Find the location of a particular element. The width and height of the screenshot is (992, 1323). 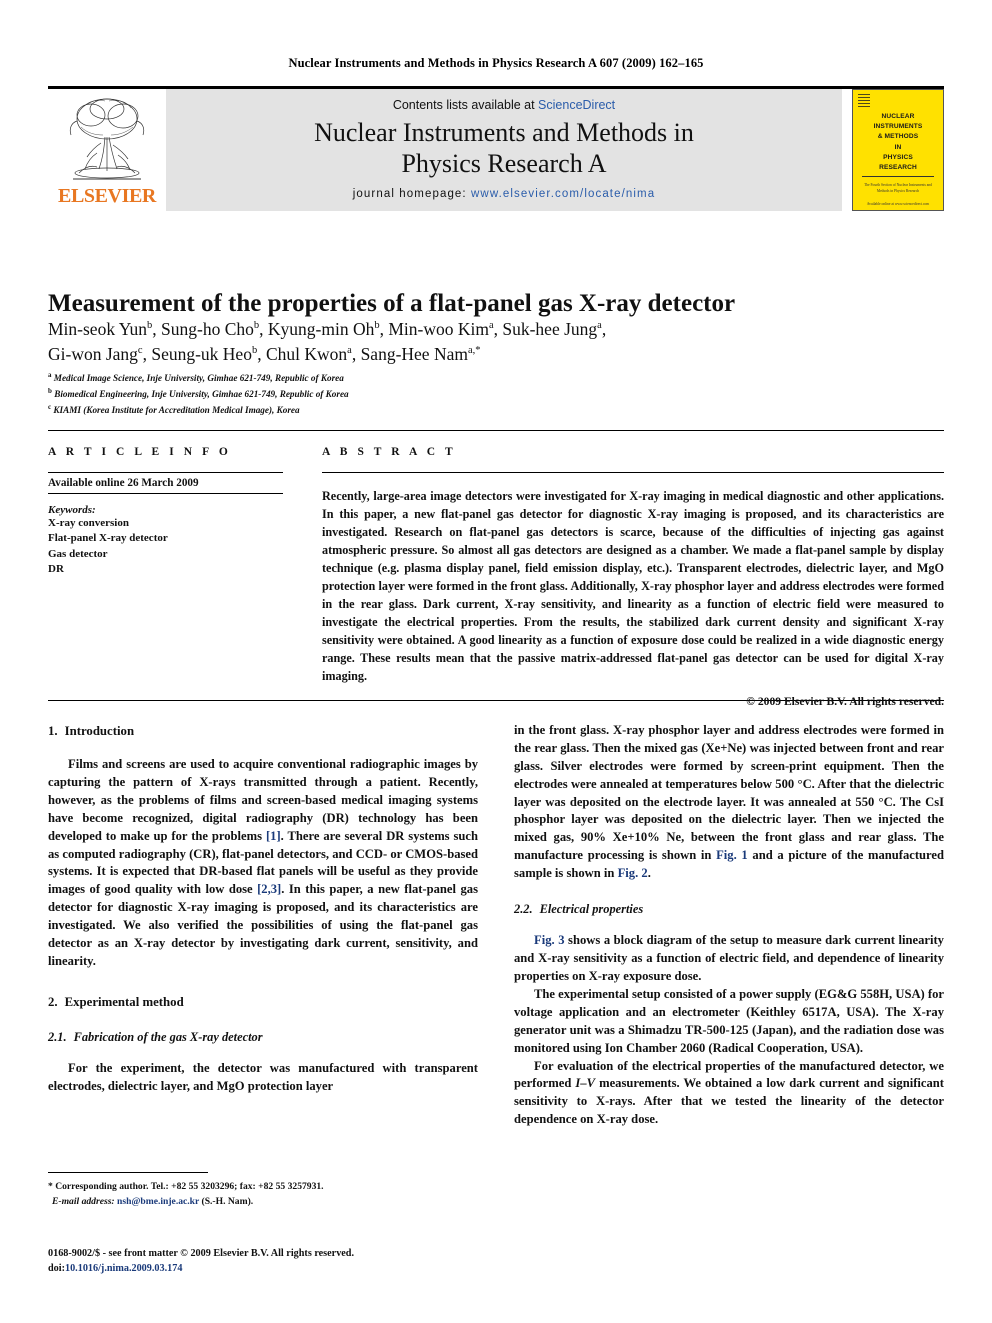

article-info-heading: A R T I C L E I N F O is located at coordinates (140, 452).